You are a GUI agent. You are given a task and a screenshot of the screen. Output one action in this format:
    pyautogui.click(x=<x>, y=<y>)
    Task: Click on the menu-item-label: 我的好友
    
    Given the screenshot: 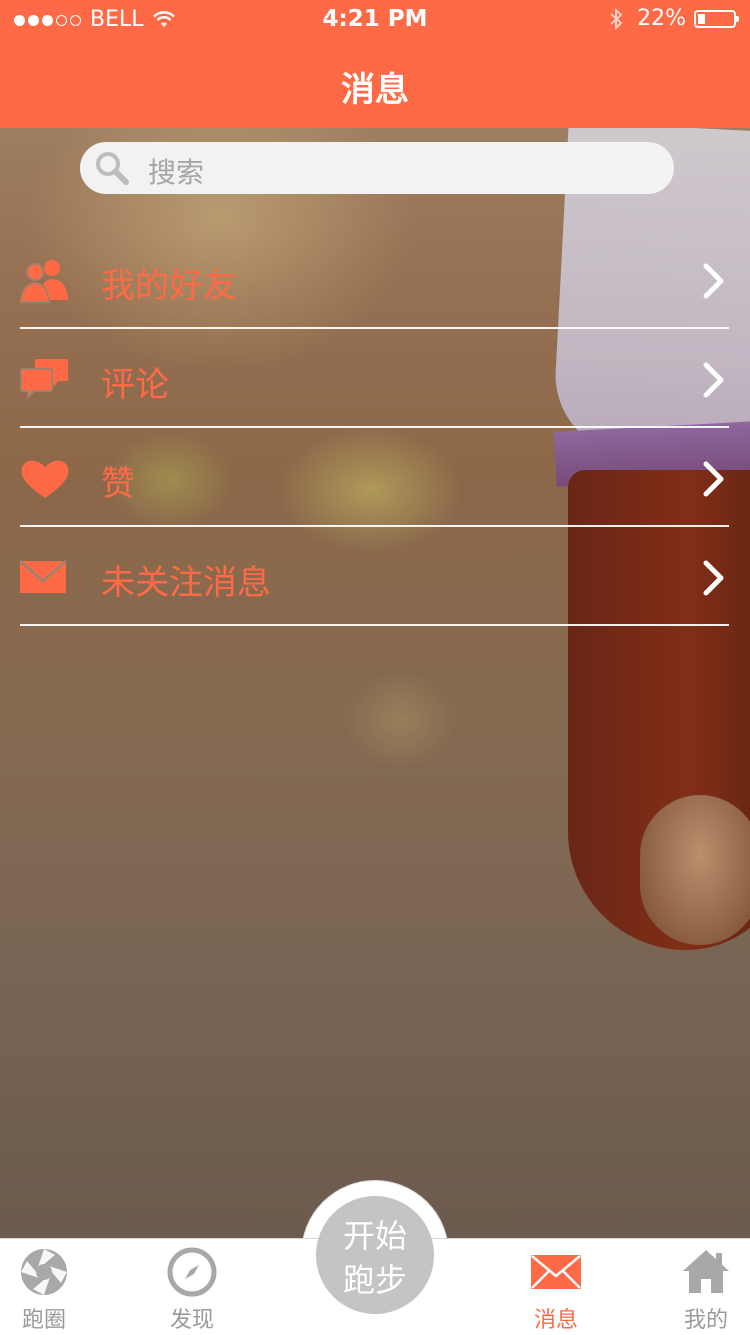 What is the action you would take?
    pyautogui.click(x=169, y=286)
    